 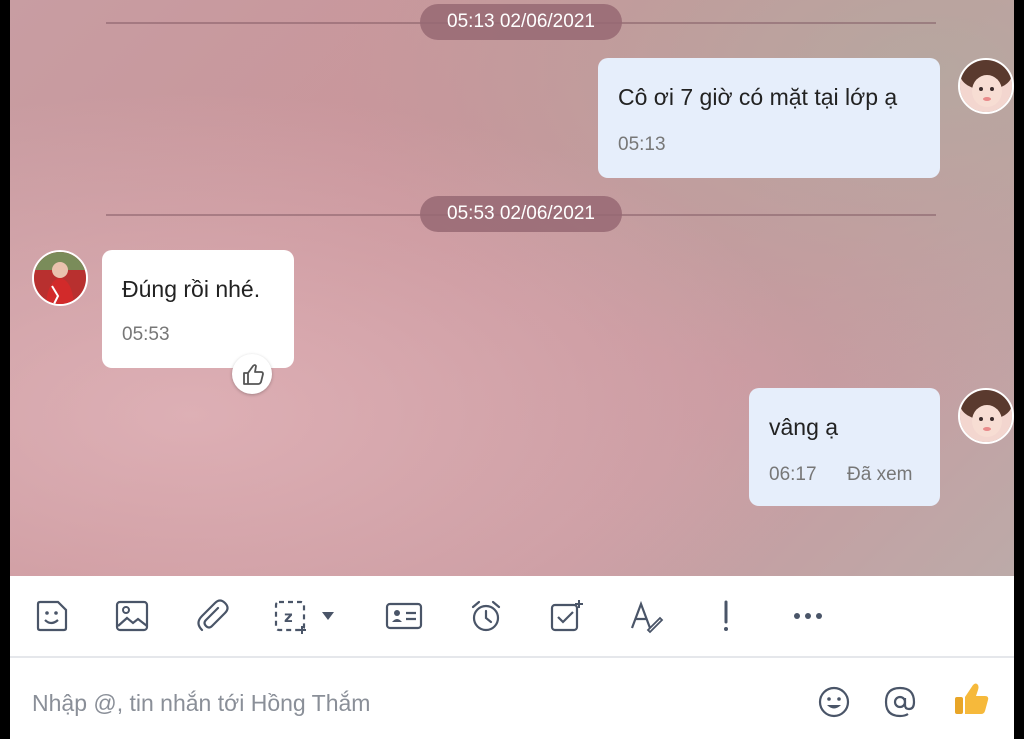 I want to click on important-icon, so click(x=726, y=615).